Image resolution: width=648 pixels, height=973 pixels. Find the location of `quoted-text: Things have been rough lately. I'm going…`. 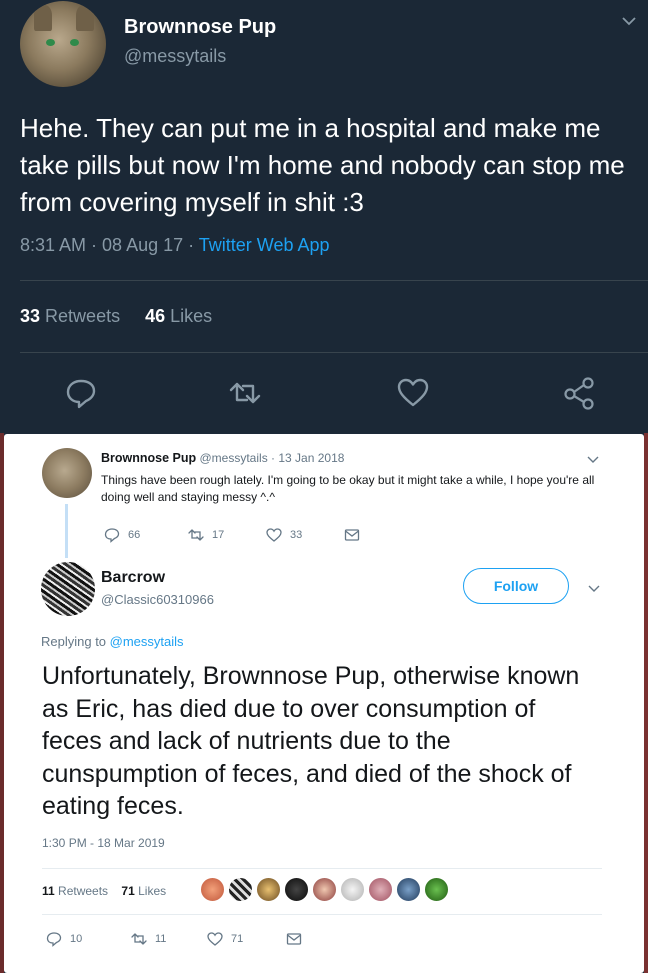

quoted-text: Things have been rough lately. I'm going… is located at coordinates (348, 488).